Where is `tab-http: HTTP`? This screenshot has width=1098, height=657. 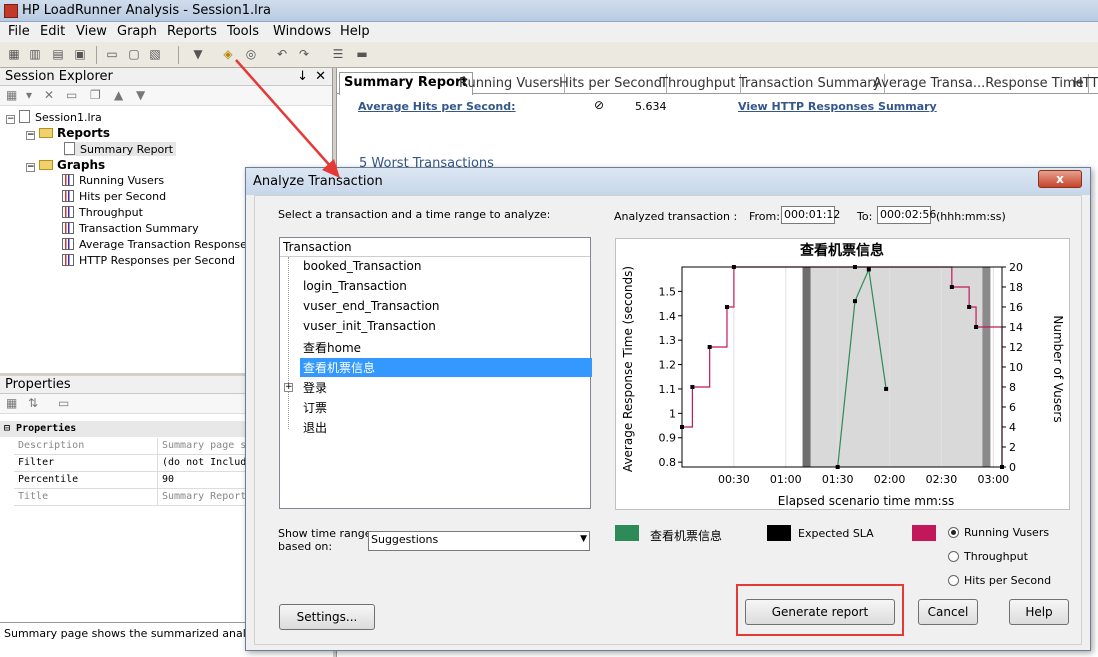 tab-http: HTTP is located at coordinates (1083, 84).